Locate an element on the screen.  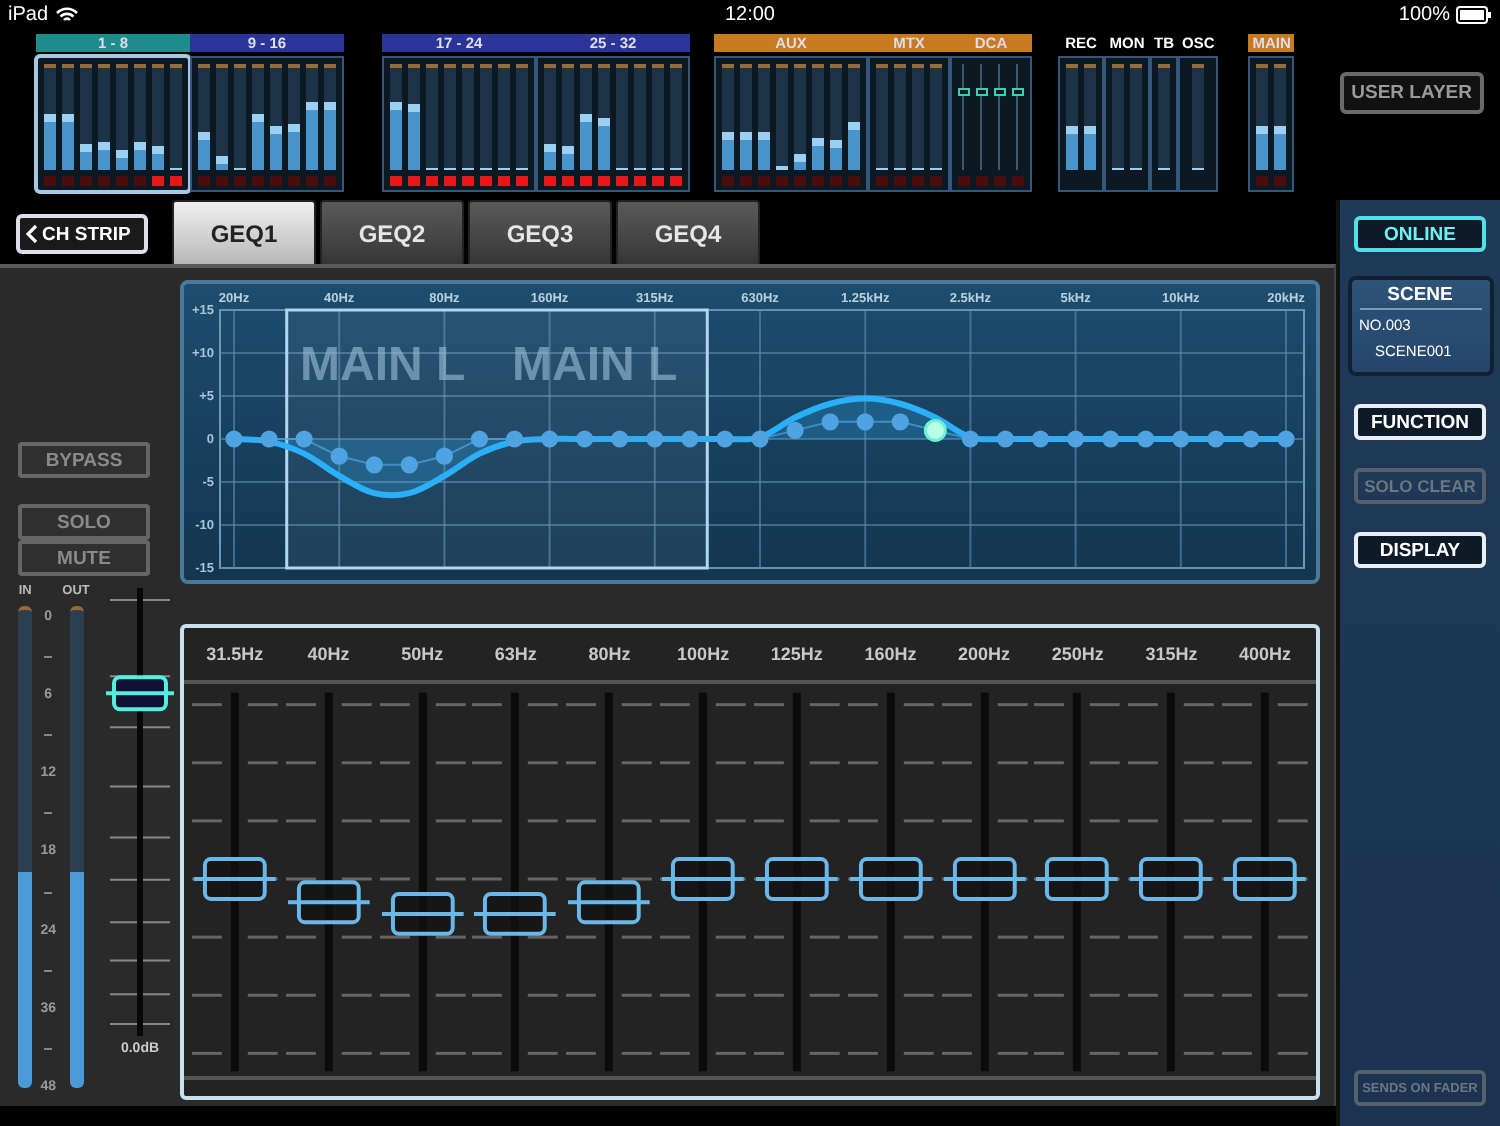
panel-button: DISPLAY is located at coordinates (1420, 550).